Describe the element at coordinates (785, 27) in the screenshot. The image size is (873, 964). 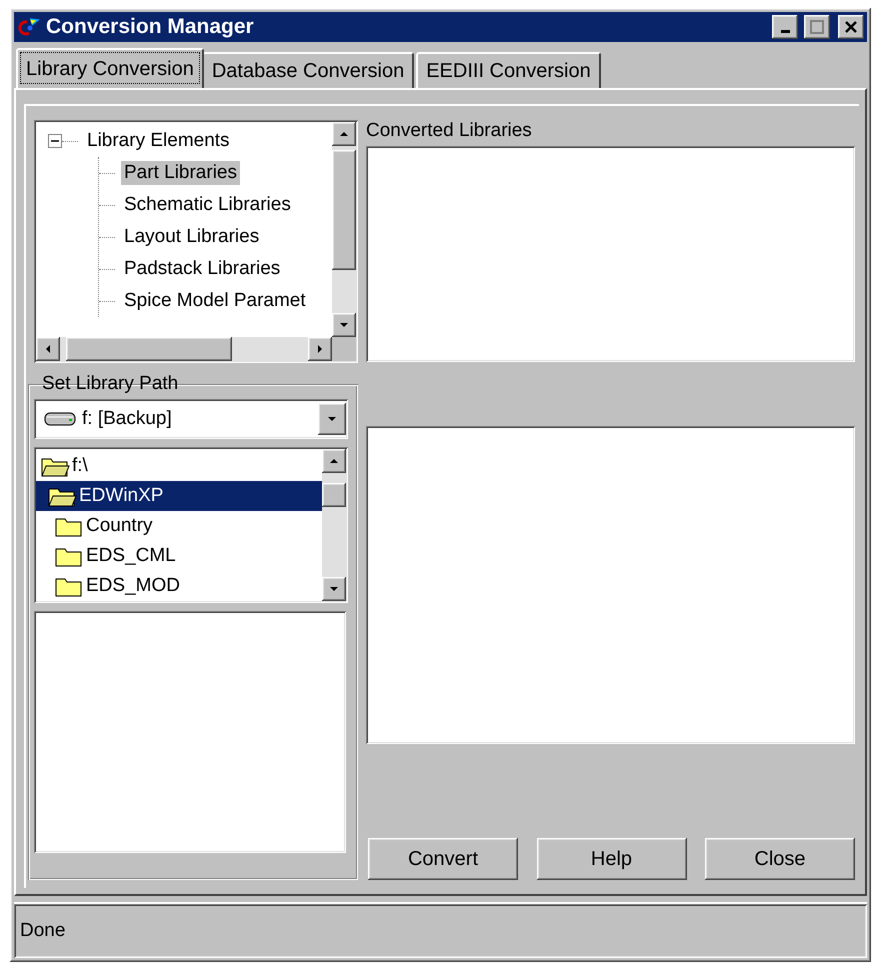
I see `minimize-button` at that location.